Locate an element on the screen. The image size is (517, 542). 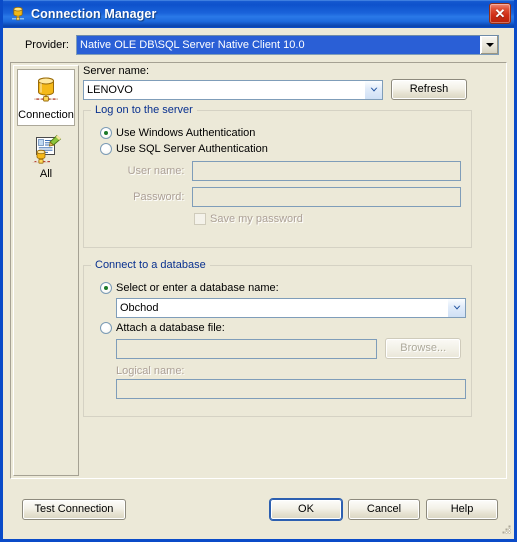
close-icon: ✕ is located at coordinates (500, 13).